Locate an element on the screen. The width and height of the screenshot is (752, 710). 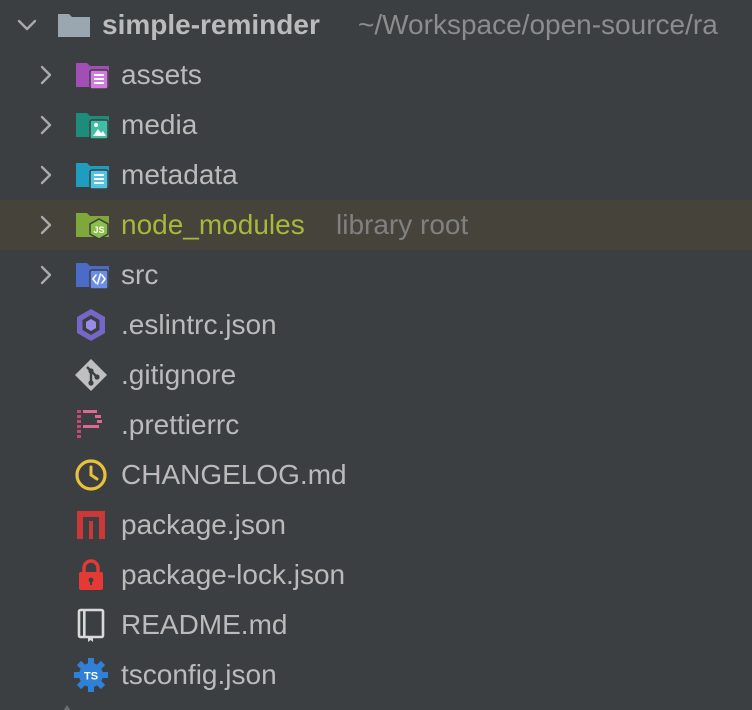
svg-text: TS is located at coordinates (91, 677).